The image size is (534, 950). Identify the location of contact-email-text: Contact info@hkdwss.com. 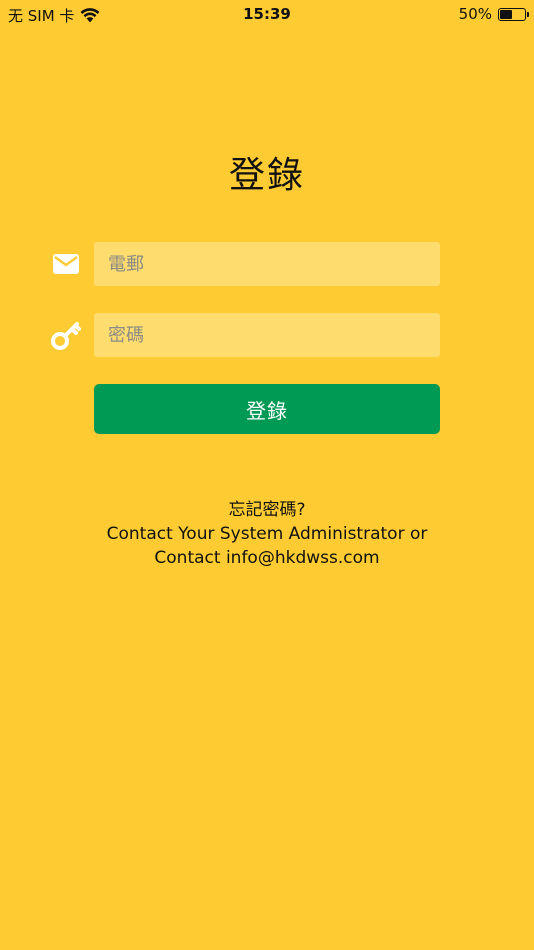
(267, 558).